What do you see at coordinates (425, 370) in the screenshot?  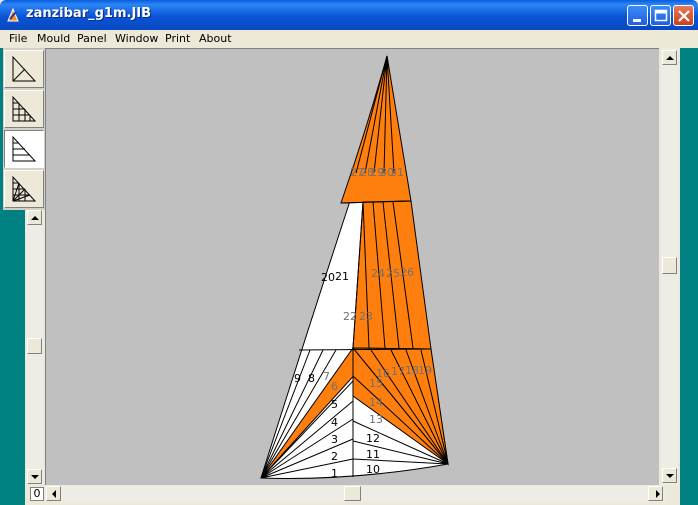 I see `panel-label-19: 19` at bounding box center [425, 370].